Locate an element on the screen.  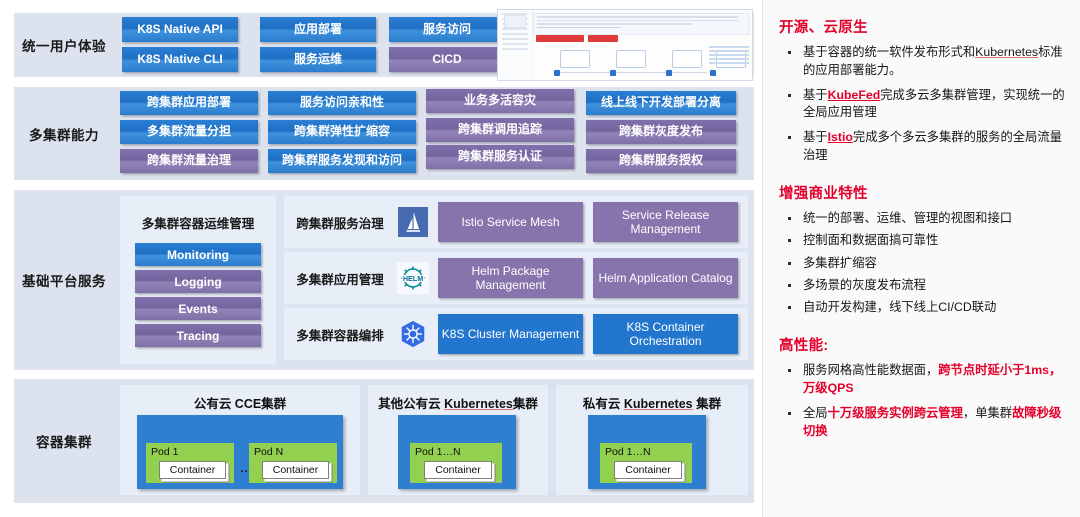
chip-k8s-native-api: K8S Native API is located at coordinates (180, 29).